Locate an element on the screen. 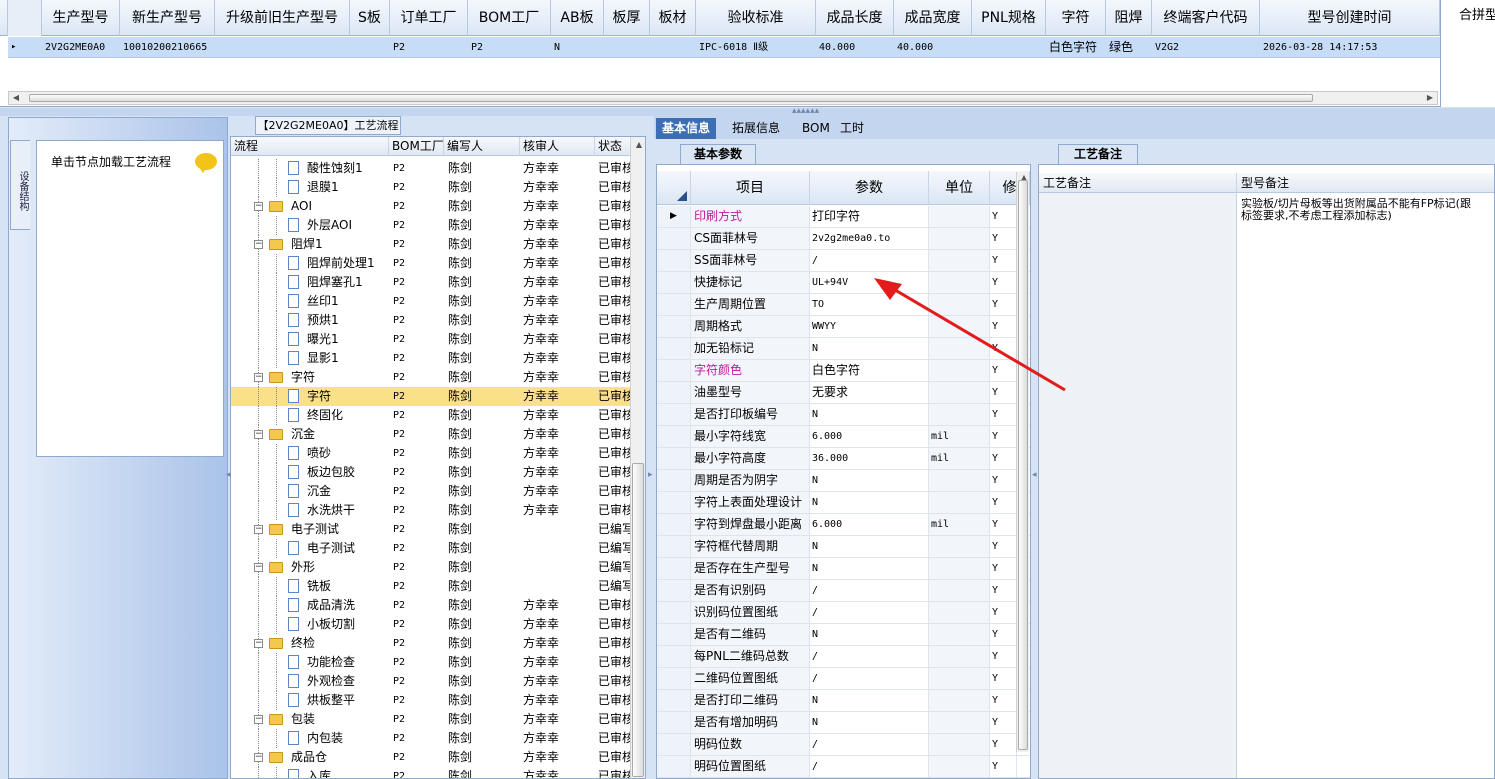  param-row: 识别码位置图纸 / Y is located at coordinates (843, 613).